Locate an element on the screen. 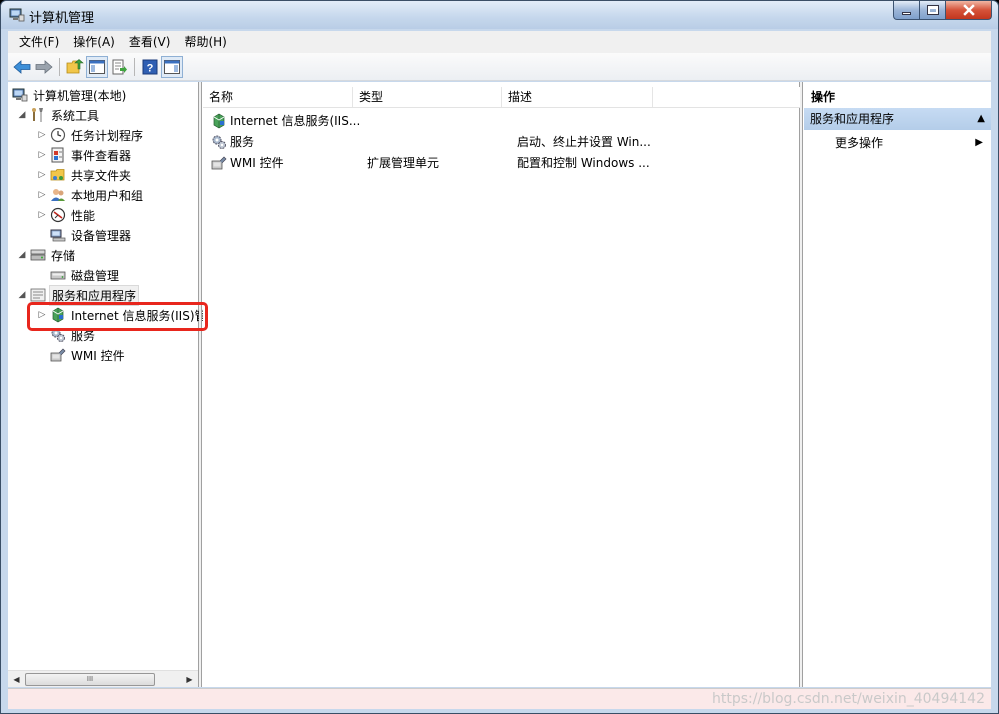 The image size is (999, 714). up-level-button is located at coordinates (75, 67).